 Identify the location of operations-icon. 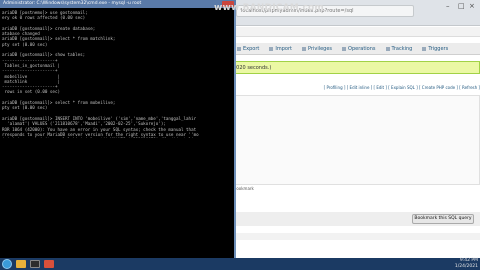
(344, 48).